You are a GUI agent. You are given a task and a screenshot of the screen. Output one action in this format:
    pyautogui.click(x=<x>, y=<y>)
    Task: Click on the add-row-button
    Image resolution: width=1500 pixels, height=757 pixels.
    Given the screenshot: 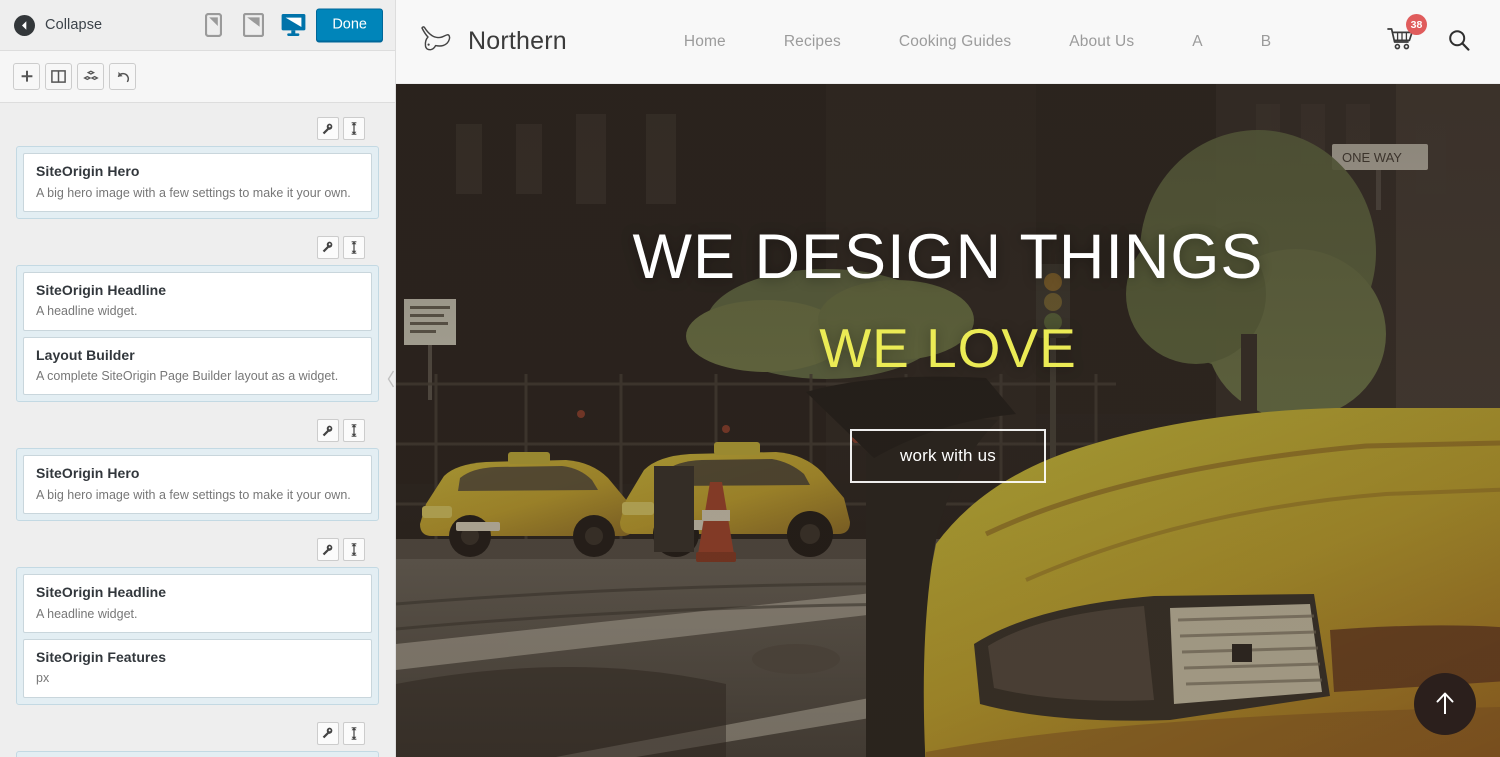 What is the action you would take?
    pyautogui.click(x=58, y=76)
    